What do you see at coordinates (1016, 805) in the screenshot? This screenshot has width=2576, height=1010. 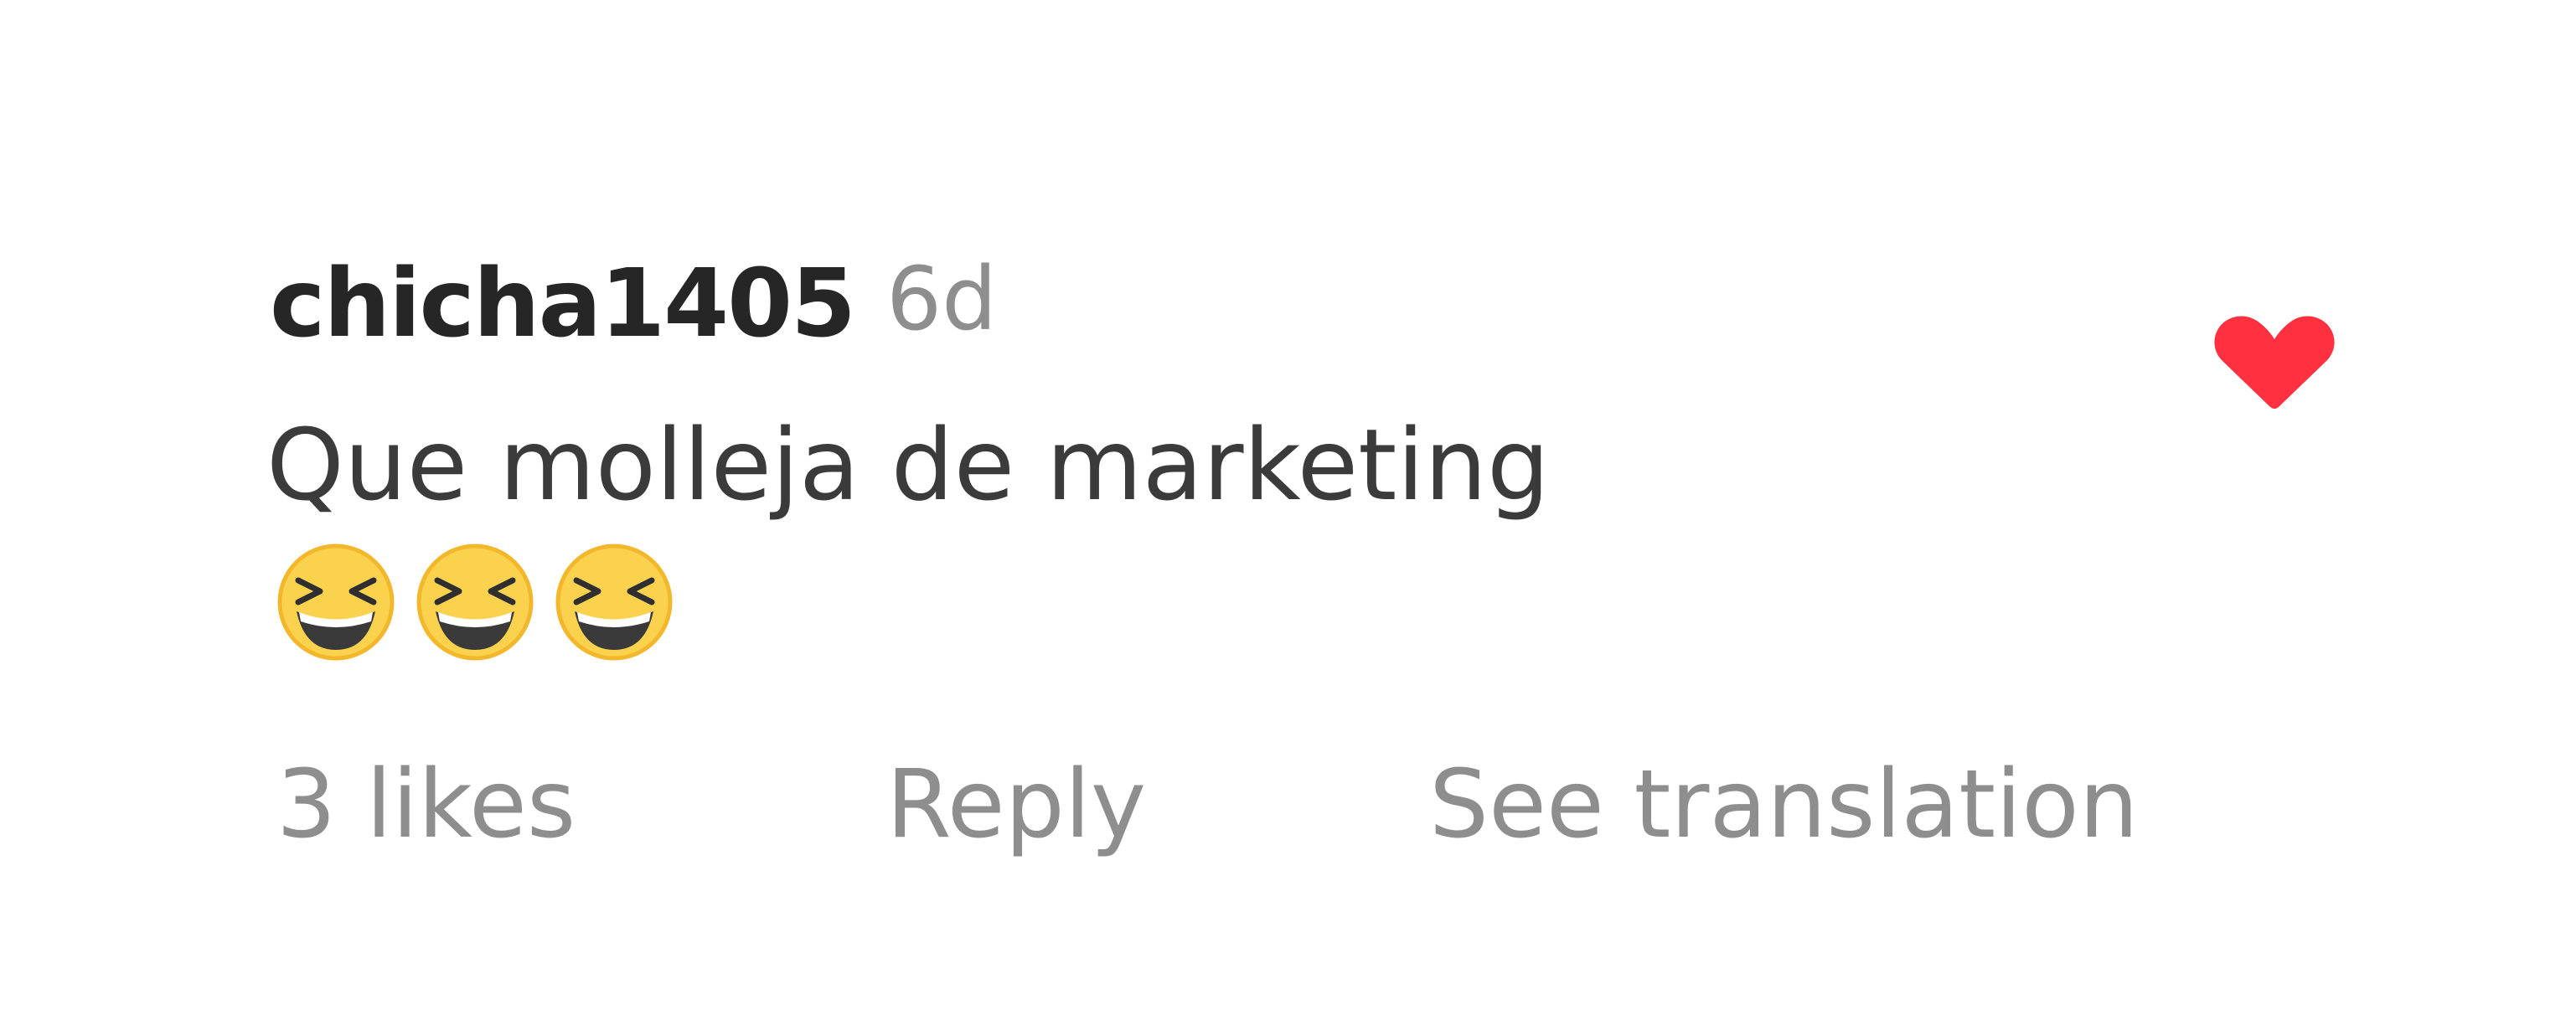 I see `reply-button: Reply` at bounding box center [1016, 805].